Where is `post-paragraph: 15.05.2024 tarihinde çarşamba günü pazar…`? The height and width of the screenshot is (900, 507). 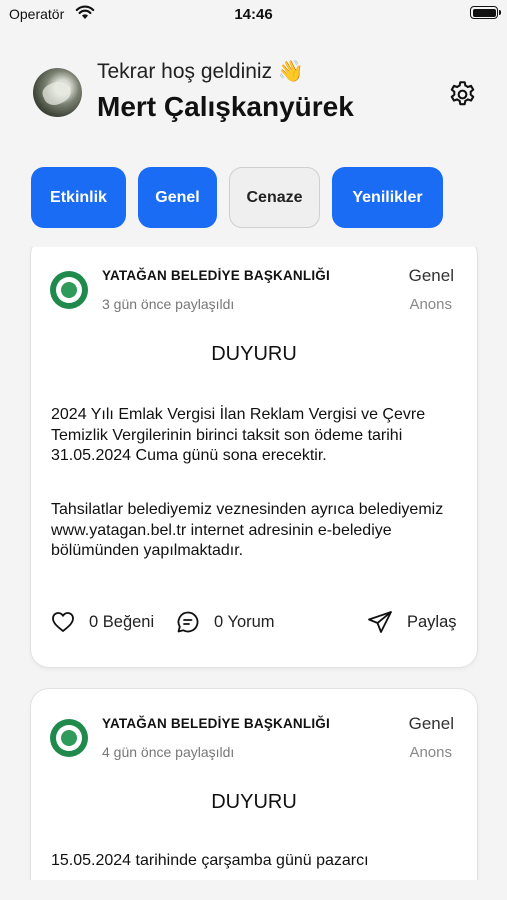 post-paragraph: 15.05.2024 tarihinde çarşamba günü pazar… is located at coordinates (210, 860).